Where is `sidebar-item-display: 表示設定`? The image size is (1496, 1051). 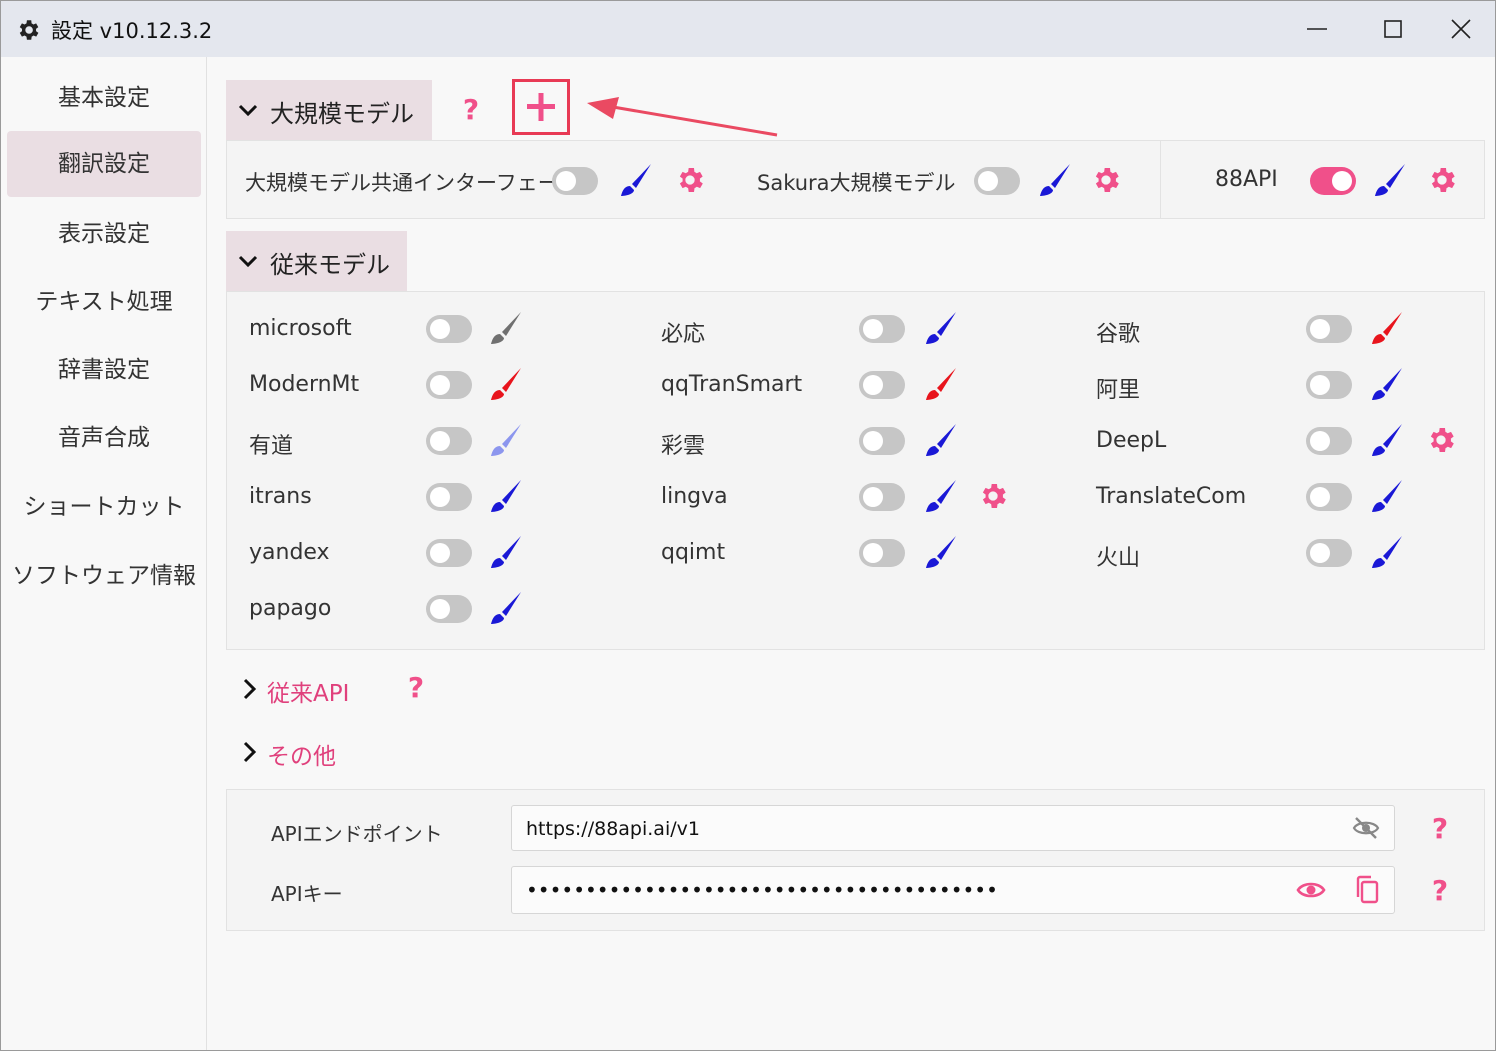 sidebar-item-display: 表示設定 is located at coordinates (104, 234).